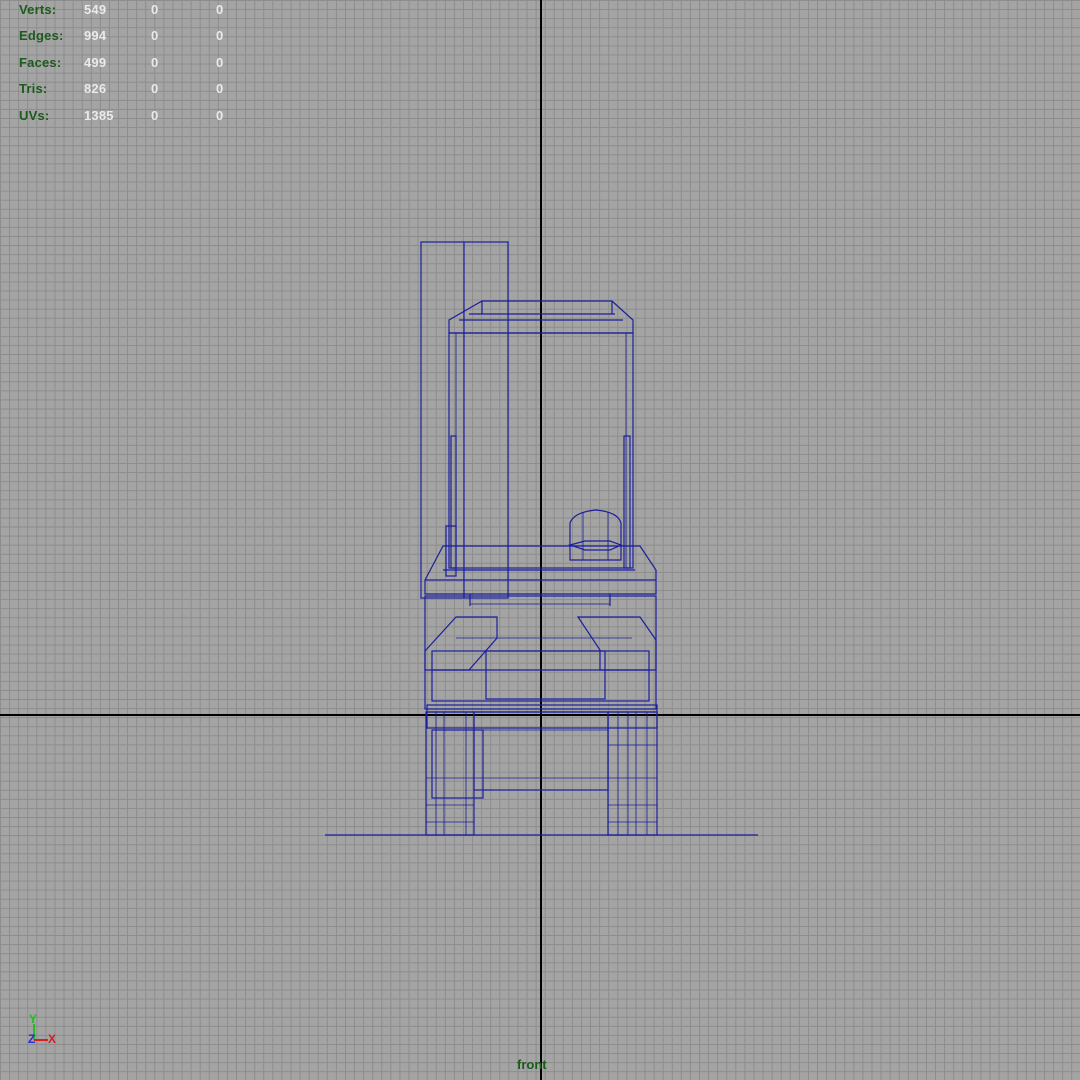 This screenshot has width=1080, height=1080. Describe the element at coordinates (32, 1039) in the screenshot. I see `z-axis-label: Z` at that location.